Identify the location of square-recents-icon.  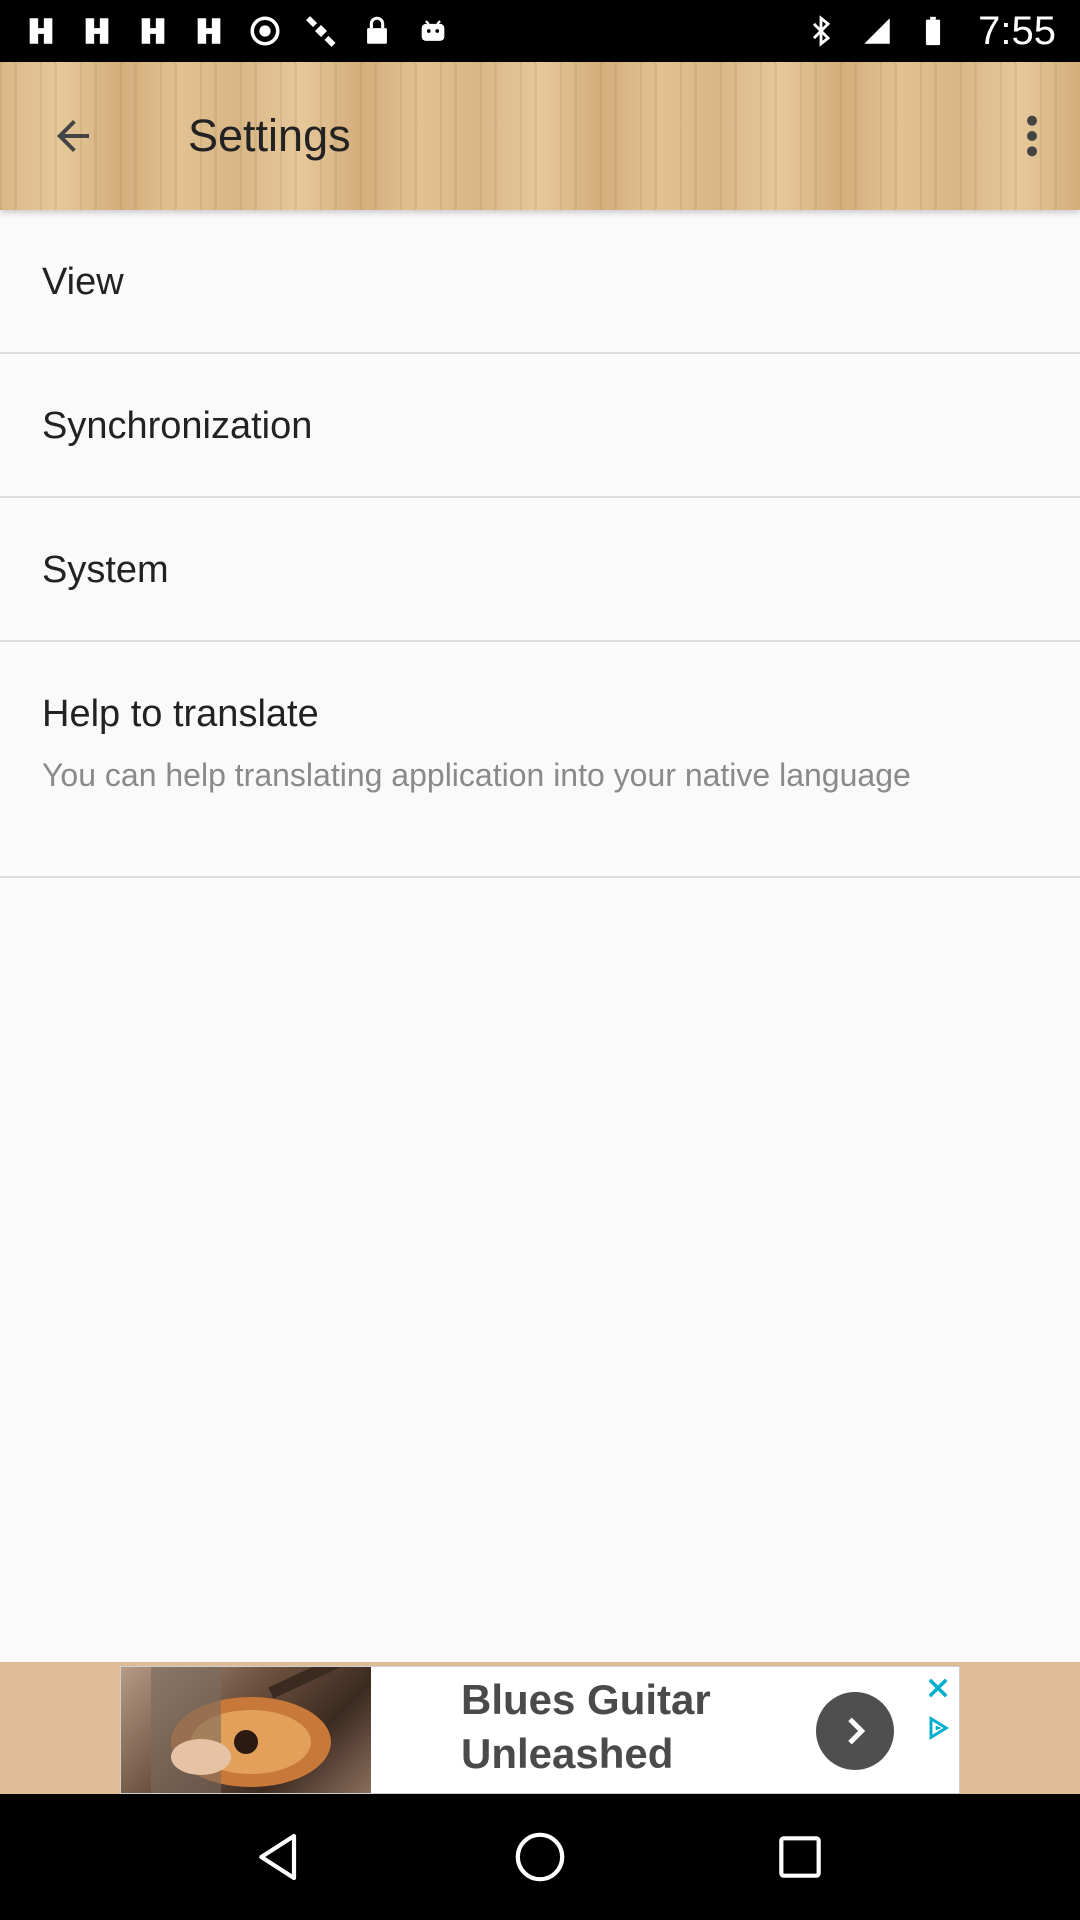
(800, 1857).